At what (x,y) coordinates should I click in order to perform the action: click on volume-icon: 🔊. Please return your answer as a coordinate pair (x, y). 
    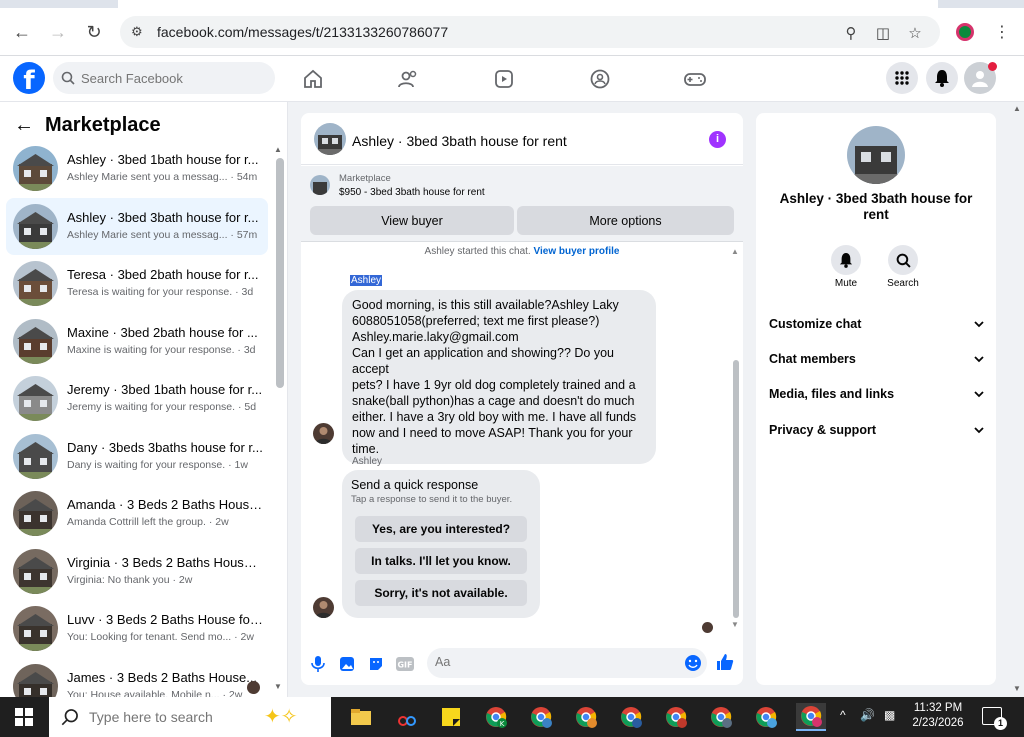
    Looking at the image, I should click on (867, 715).